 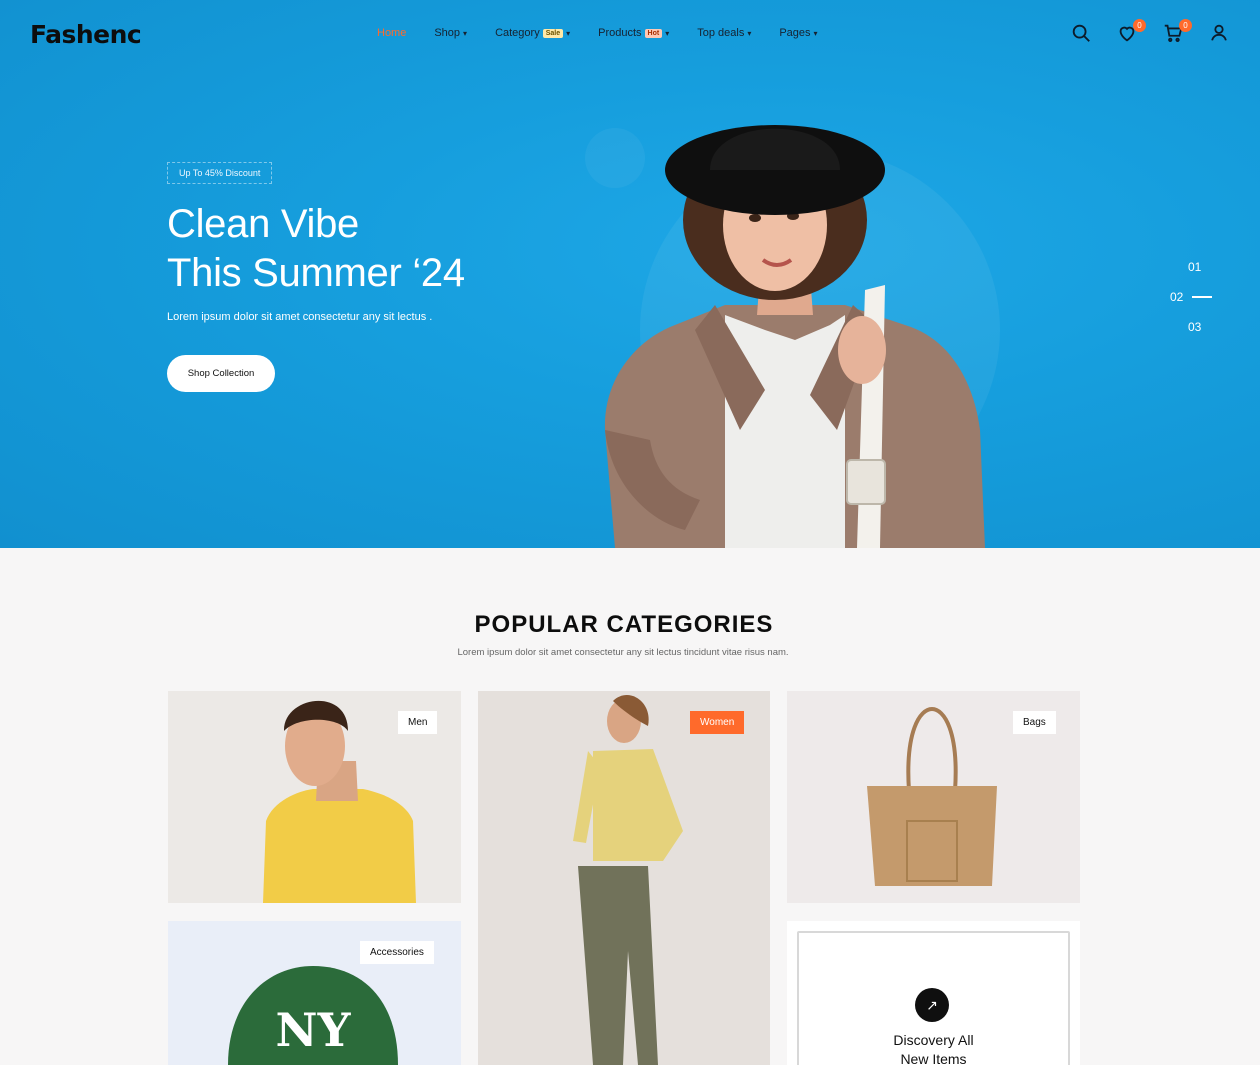 I want to click on wishlist-button: 0, so click(x=1131, y=32).